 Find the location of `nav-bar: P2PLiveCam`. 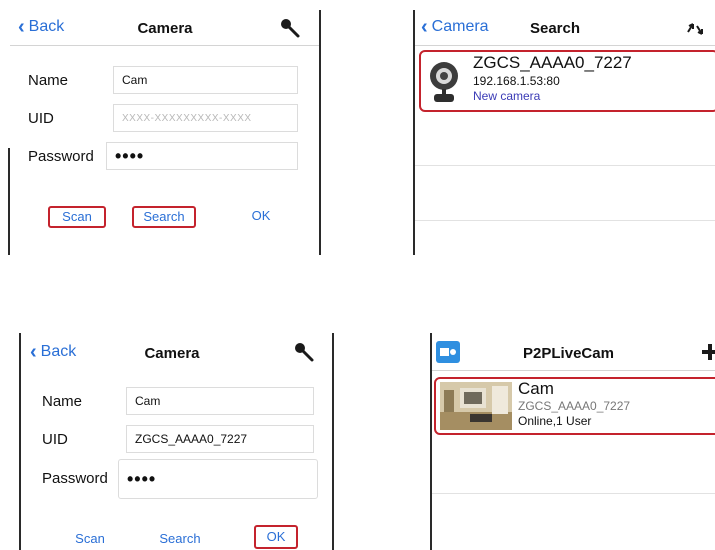

nav-bar: P2PLiveCam is located at coordinates (573, 352).